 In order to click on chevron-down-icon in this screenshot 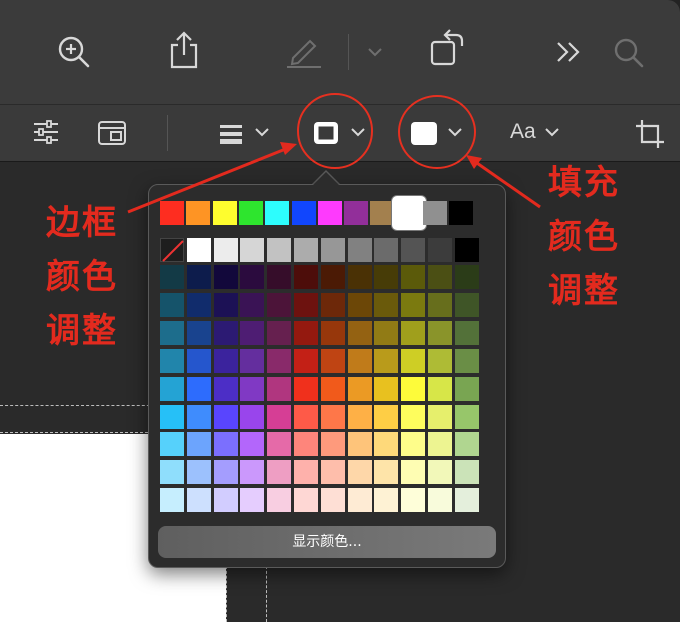, I will do `click(375, 52)`.